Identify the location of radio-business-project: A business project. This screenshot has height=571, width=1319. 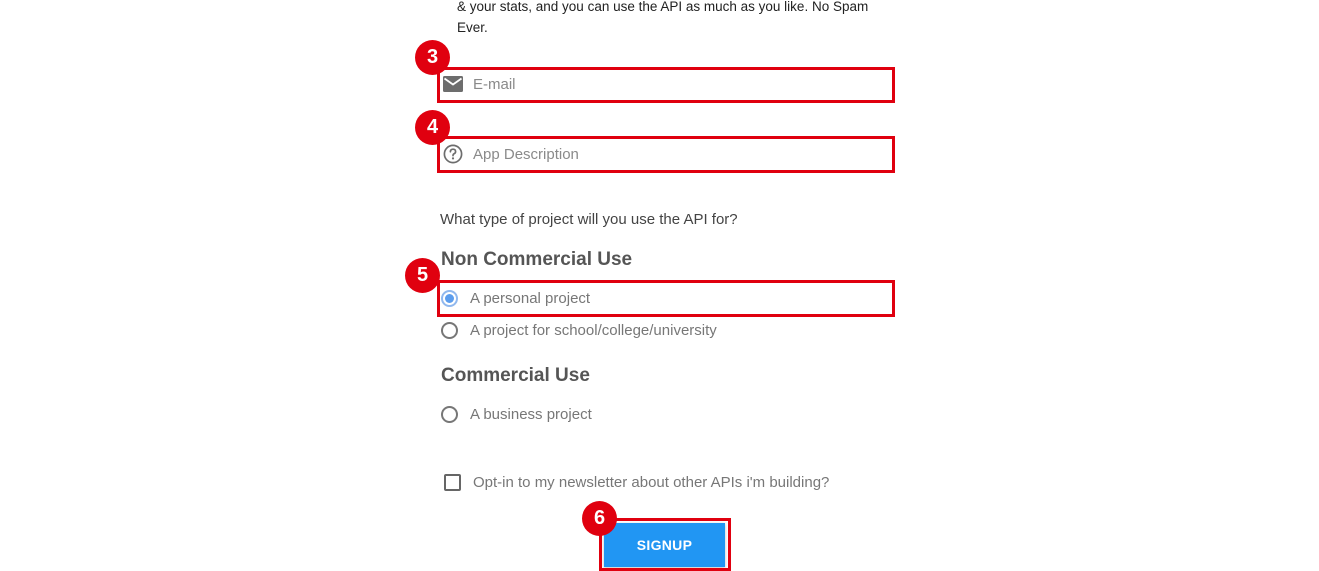
(516, 414).